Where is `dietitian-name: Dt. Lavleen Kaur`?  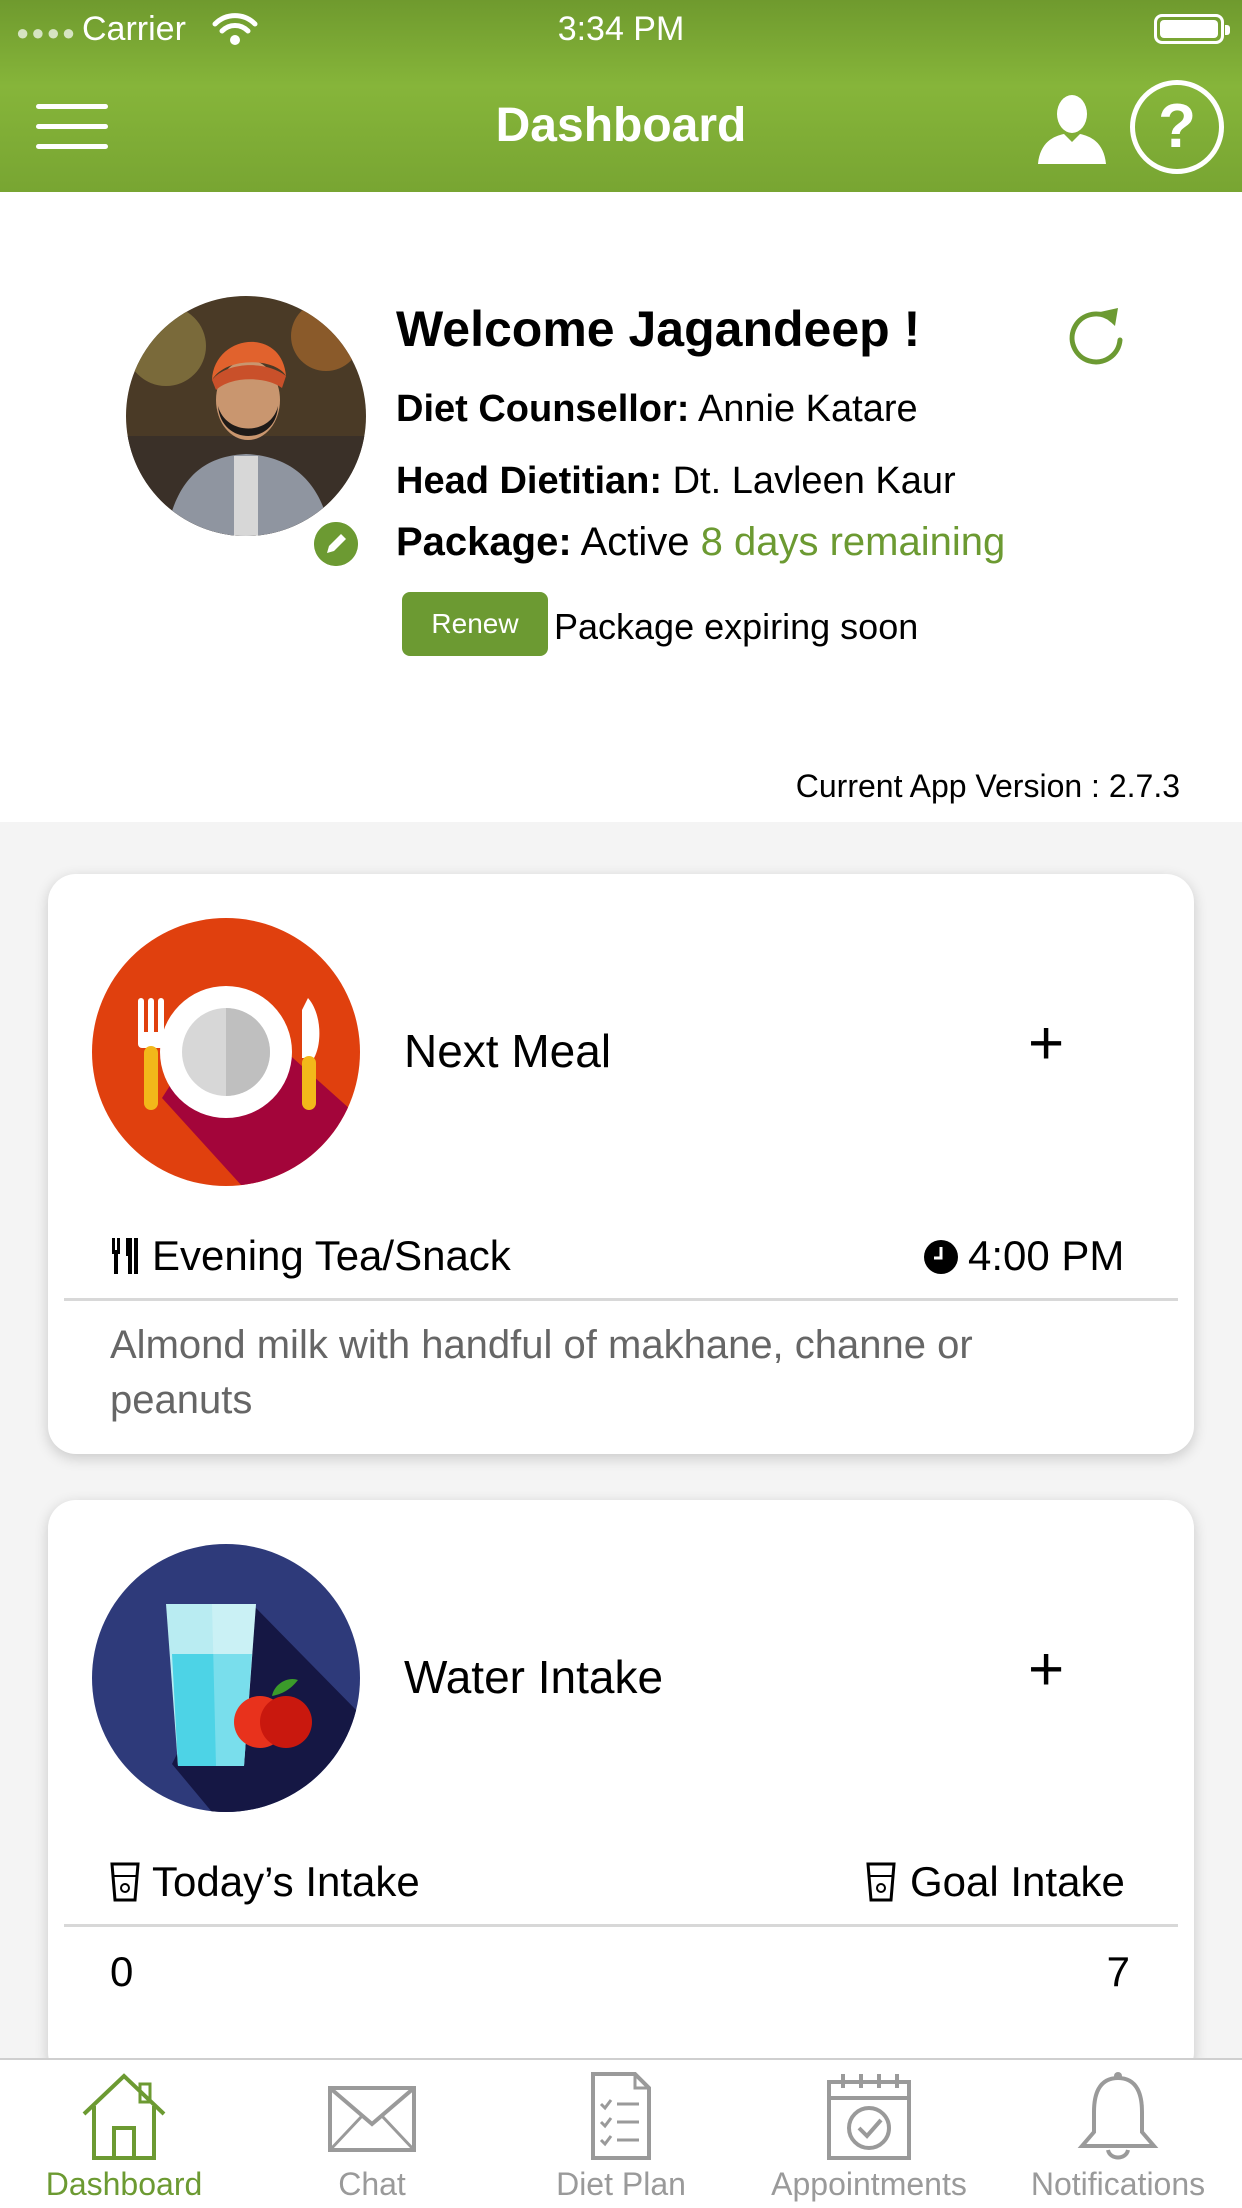
dietitian-name: Dt. Lavleen Kaur is located at coordinates (814, 481).